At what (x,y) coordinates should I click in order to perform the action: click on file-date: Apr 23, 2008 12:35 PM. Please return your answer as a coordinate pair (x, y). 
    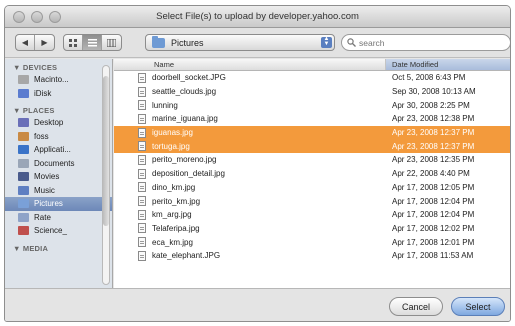
    Looking at the image, I should click on (433, 160).